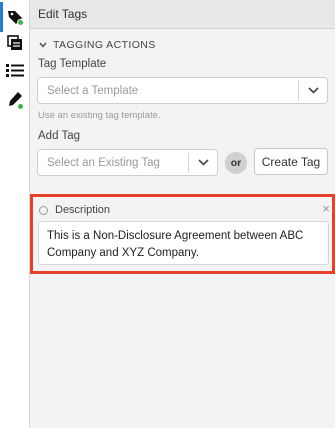  I want to click on icon-rail, so click(15, 214).